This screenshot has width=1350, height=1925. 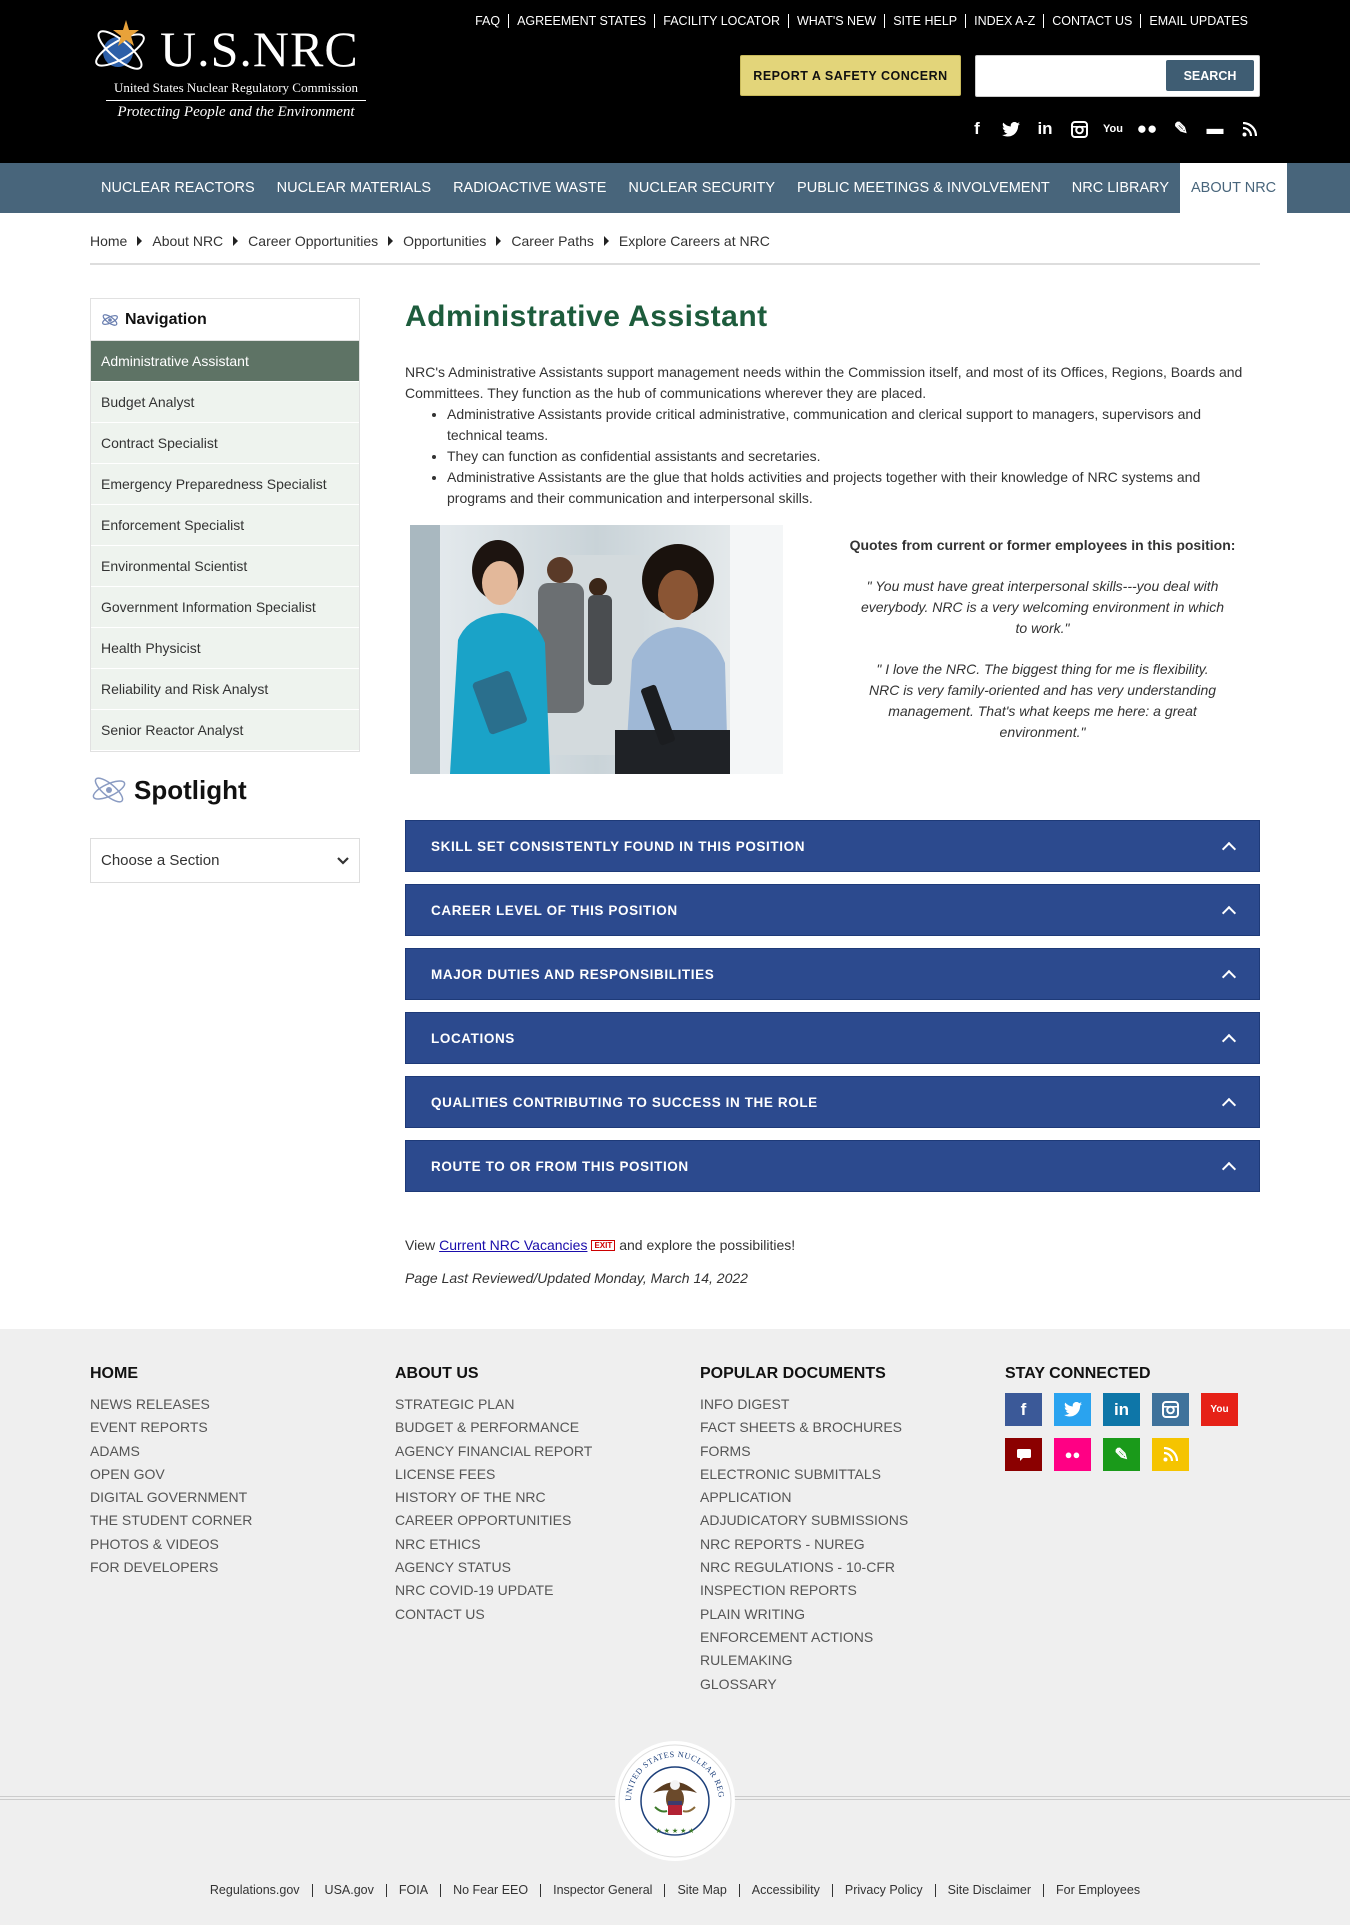 I want to click on footer-link: AGENCY STATUS, so click(x=493, y=1567).